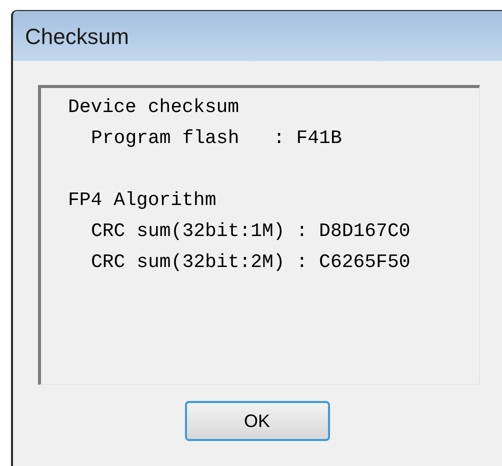  What do you see at coordinates (143, 200) in the screenshot?
I see `section-heading: FP4 Algorithm` at bounding box center [143, 200].